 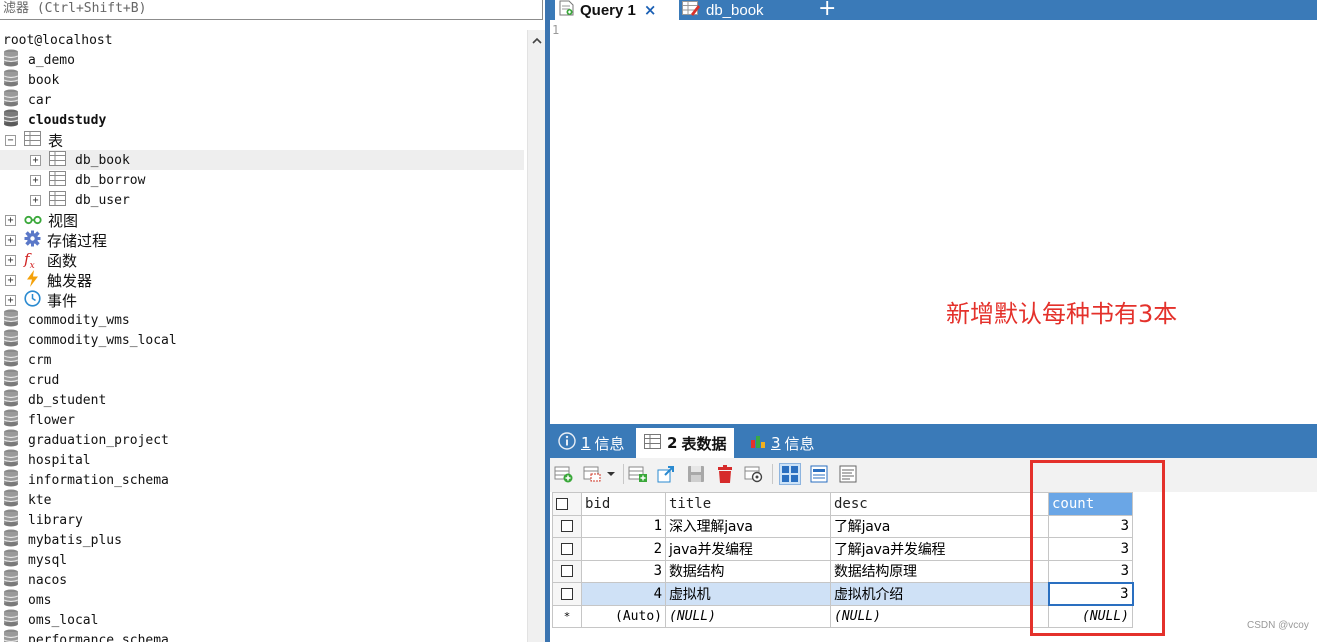 I want to click on cell-title: 深入理解java, so click(x=748, y=526).